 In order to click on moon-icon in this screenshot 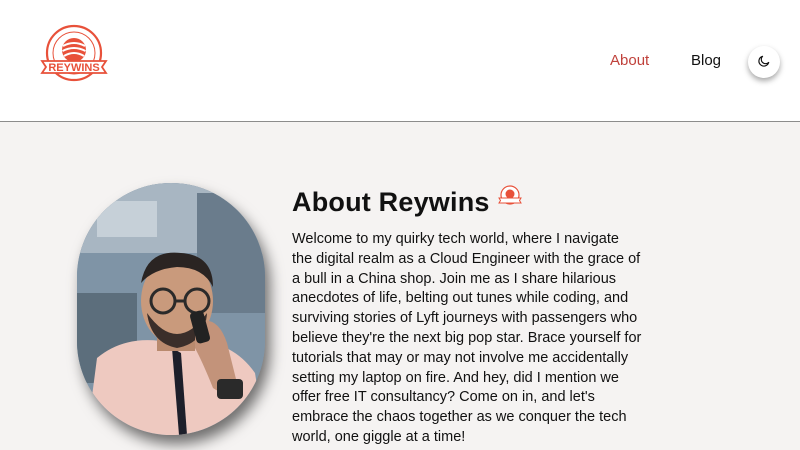, I will do `click(764, 62)`.